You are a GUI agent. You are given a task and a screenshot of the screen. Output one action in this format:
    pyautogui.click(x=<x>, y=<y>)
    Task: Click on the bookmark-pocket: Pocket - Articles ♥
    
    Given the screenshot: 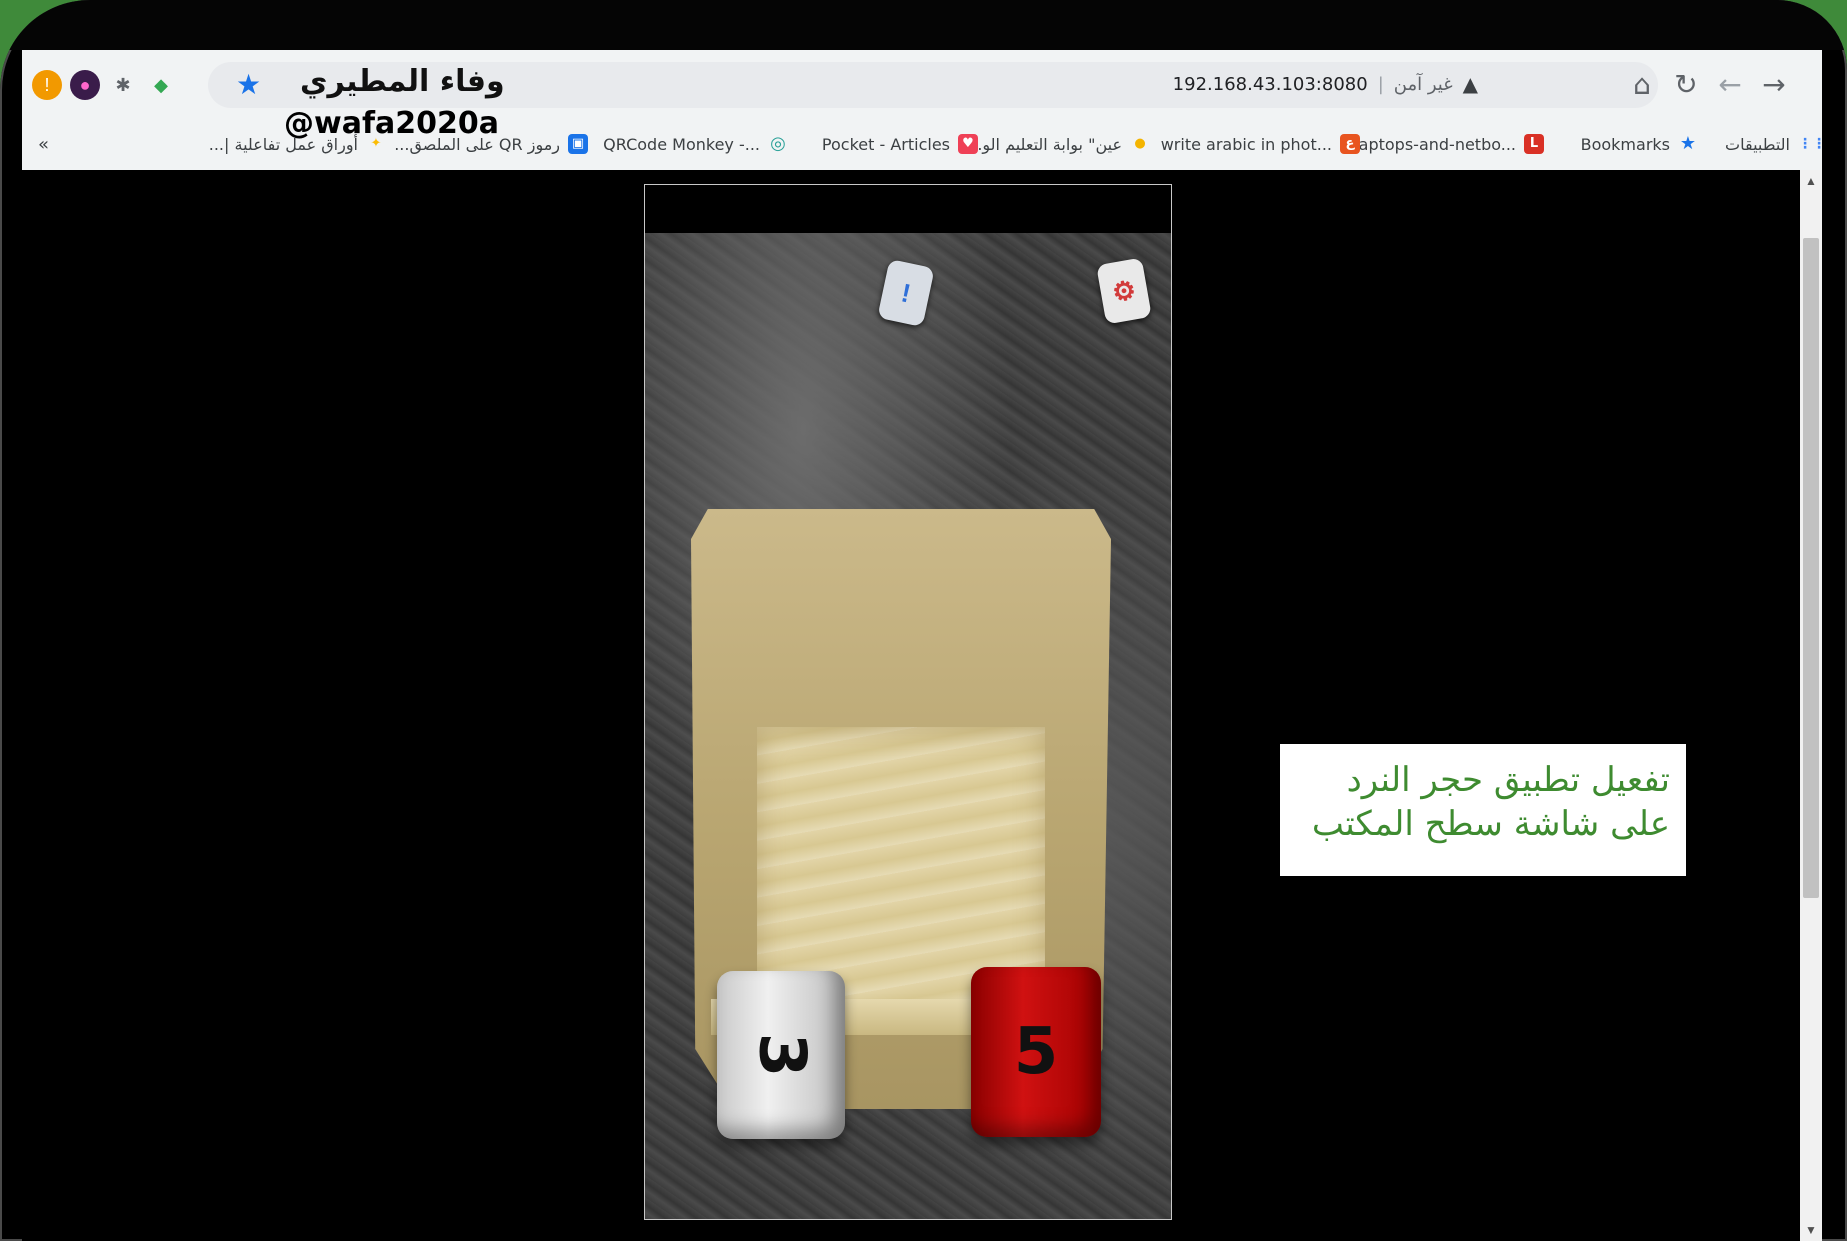 What is the action you would take?
    pyautogui.click(x=900, y=144)
    